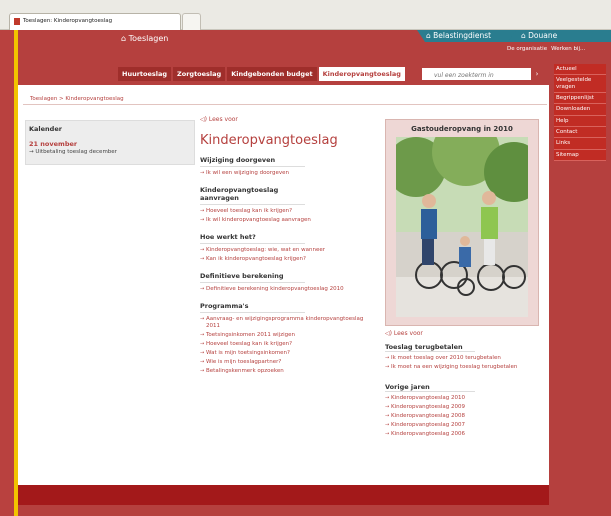 Image resolution: width=611 pixels, height=516 pixels. What do you see at coordinates (462, 227) in the screenshot?
I see `family-cycling-photo` at bounding box center [462, 227].